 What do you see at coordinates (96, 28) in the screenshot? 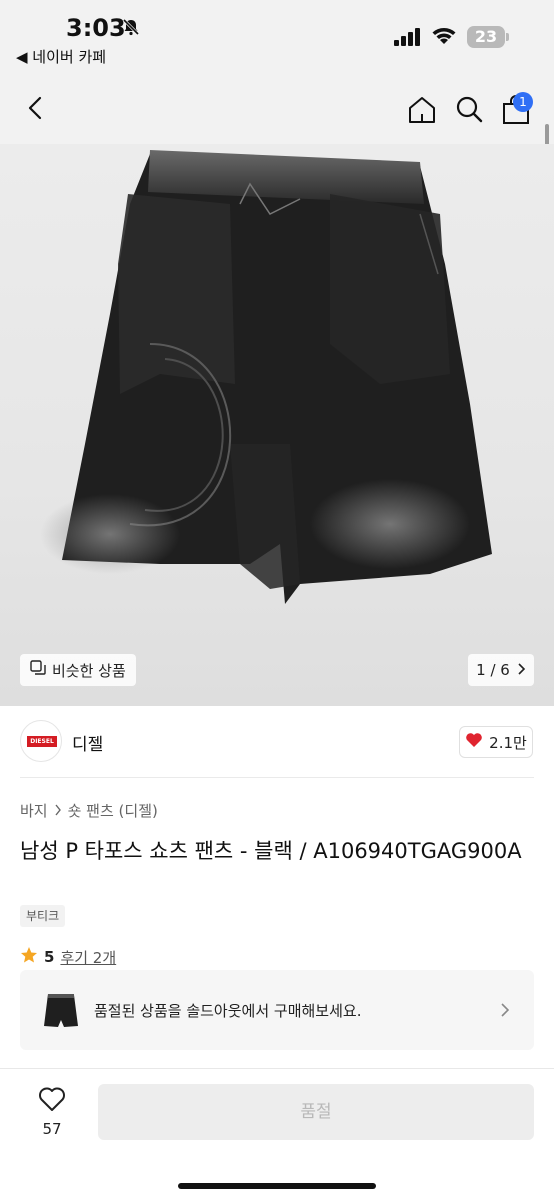
I see `status-time: 3:03` at bounding box center [96, 28].